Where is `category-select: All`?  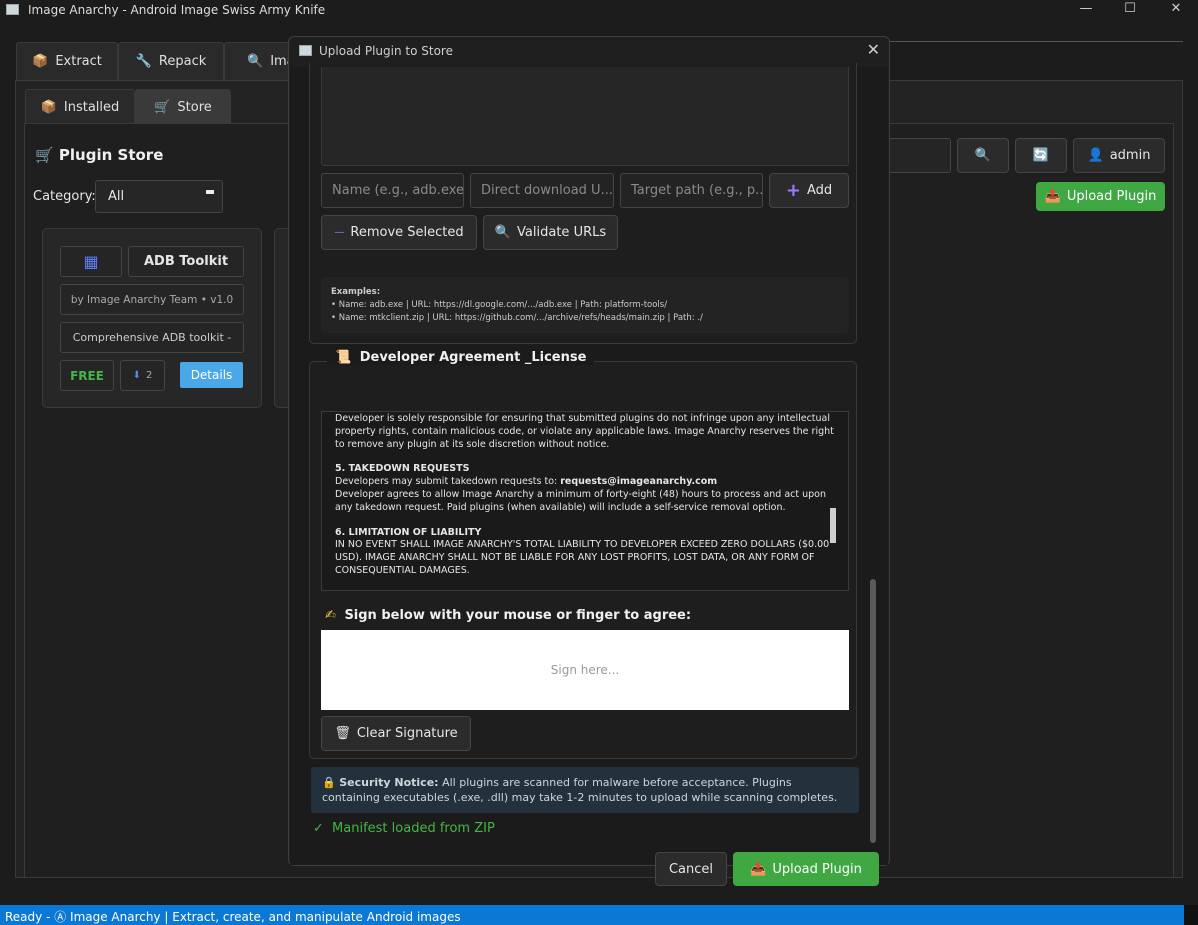
category-select: All is located at coordinates (159, 196).